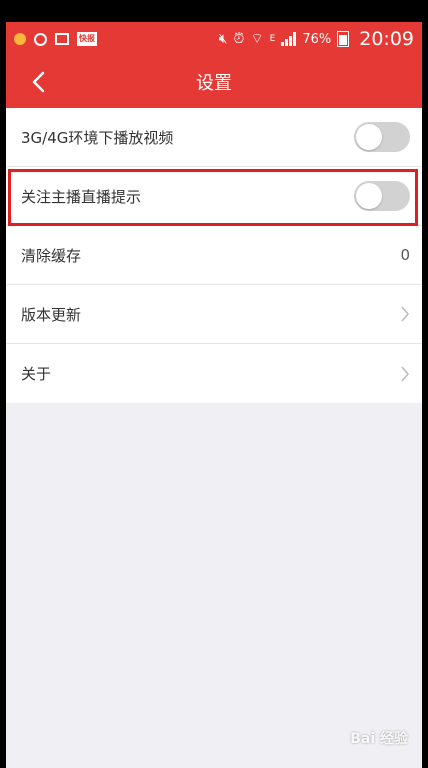 This screenshot has width=428, height=768. I want to click on setting-row-about: 关于, so click(214, 373).